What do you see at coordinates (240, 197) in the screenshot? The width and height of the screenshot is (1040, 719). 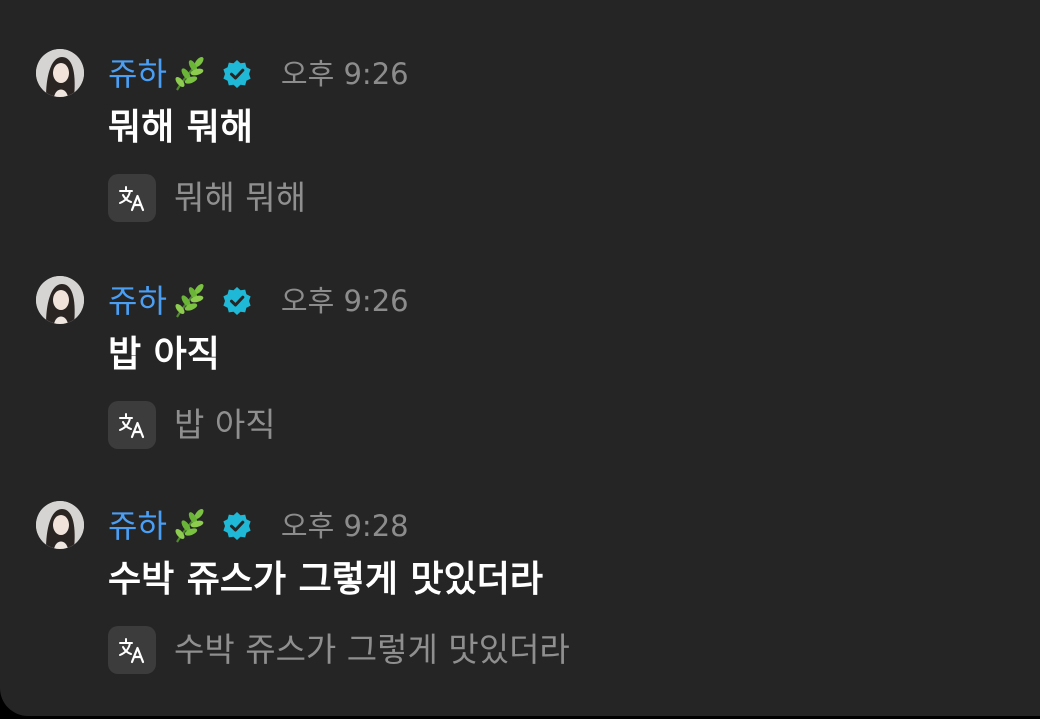 I see `translated-text: 뭐해 뭐해` at bounding box center [240, 197].